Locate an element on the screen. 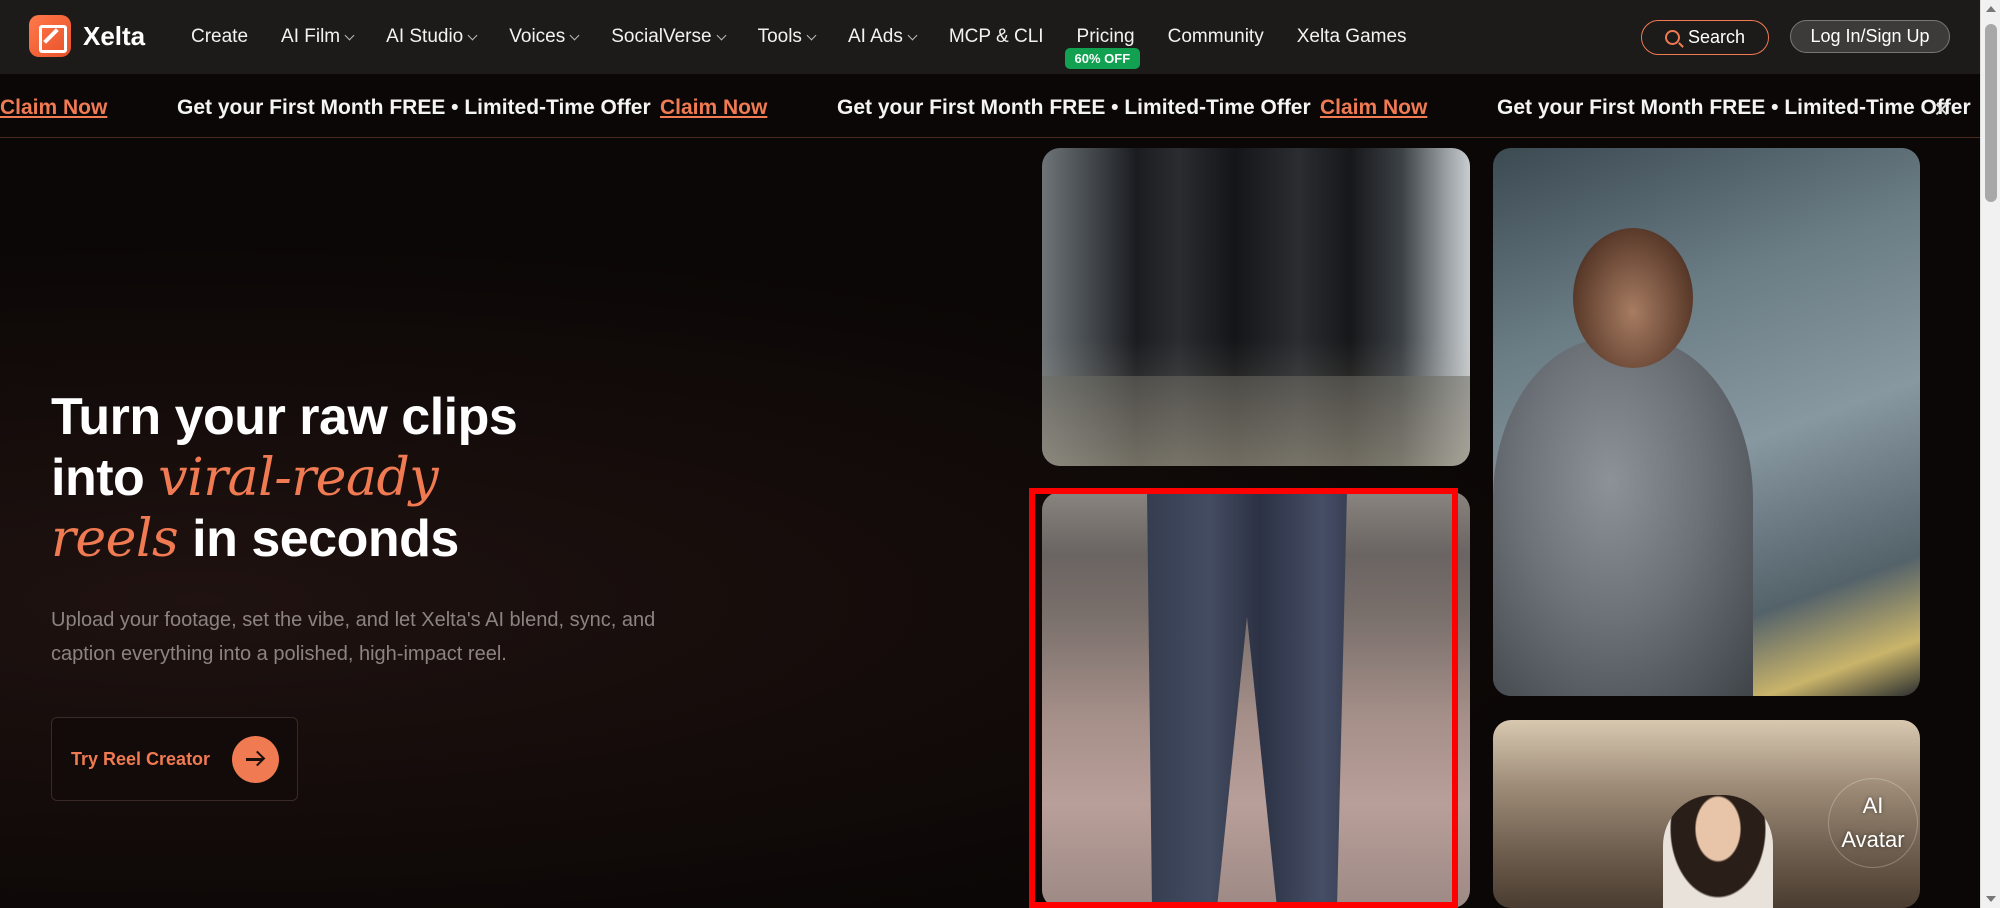 The width and height of the screenshot is (2000, 908). cta-label: Try Reel Creator is located at coordinates (141, 759).